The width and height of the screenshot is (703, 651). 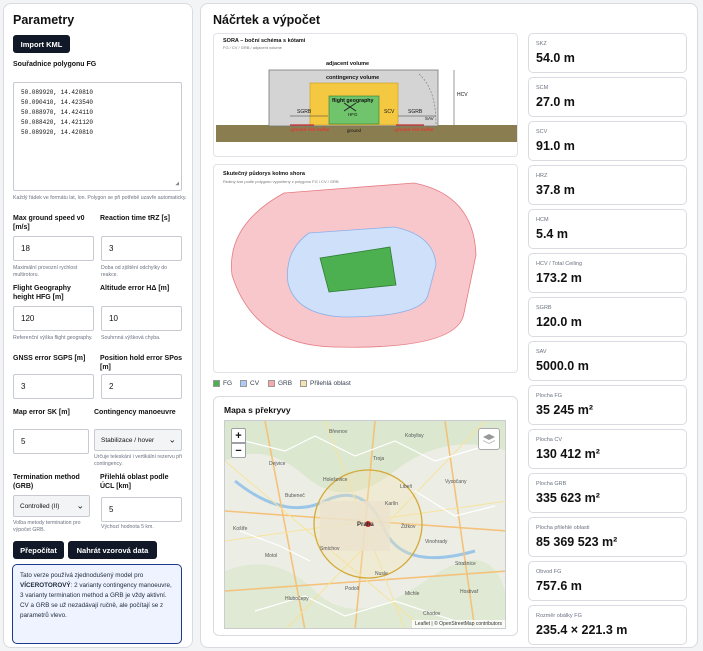 What do you see at coordinates (177, 184) in the screenshot?
I see `resize-handle-icon: ◢` at bounding box center [177, 184].